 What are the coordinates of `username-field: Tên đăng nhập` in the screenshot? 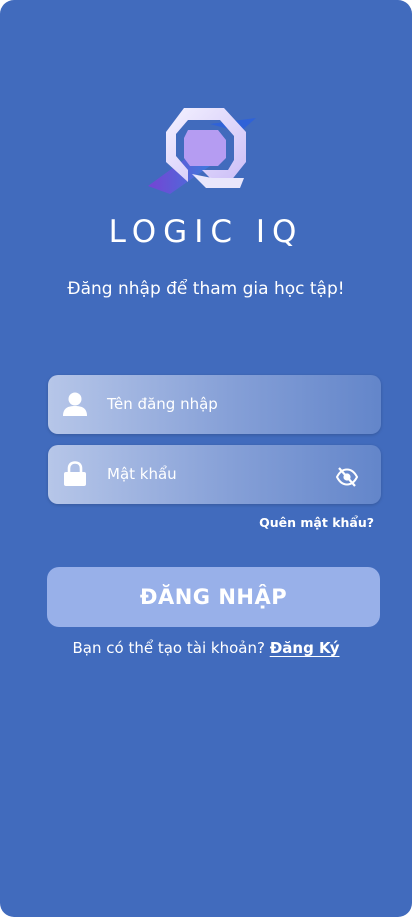 It's located at (214, 404).